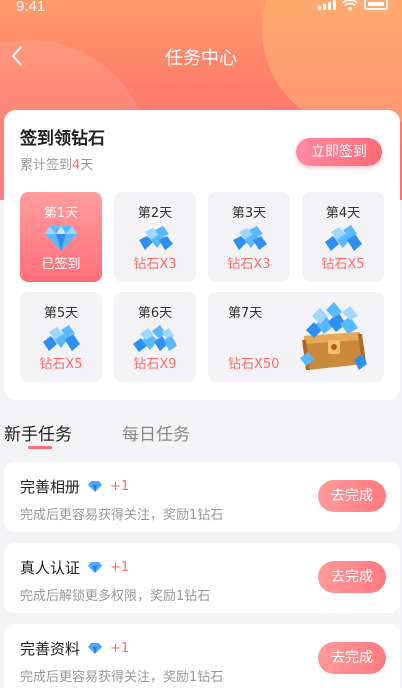 This screenshot has height=688, width=402. What do you see at coordinates (50, 487) in the screenshot?
I see `task-name: 完善相册` at bounding box center [50, 487].